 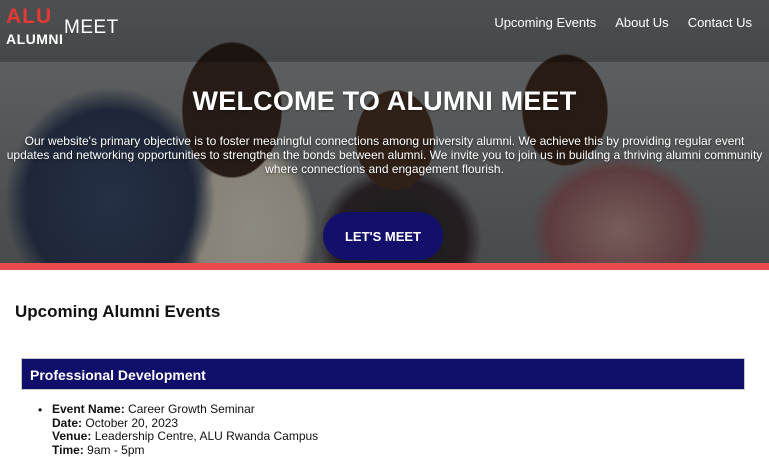 What do you see at coordinates (118, 375) in the screenshot?
I see `event-category-label: Professional Development` at bounding box center [118, 375].